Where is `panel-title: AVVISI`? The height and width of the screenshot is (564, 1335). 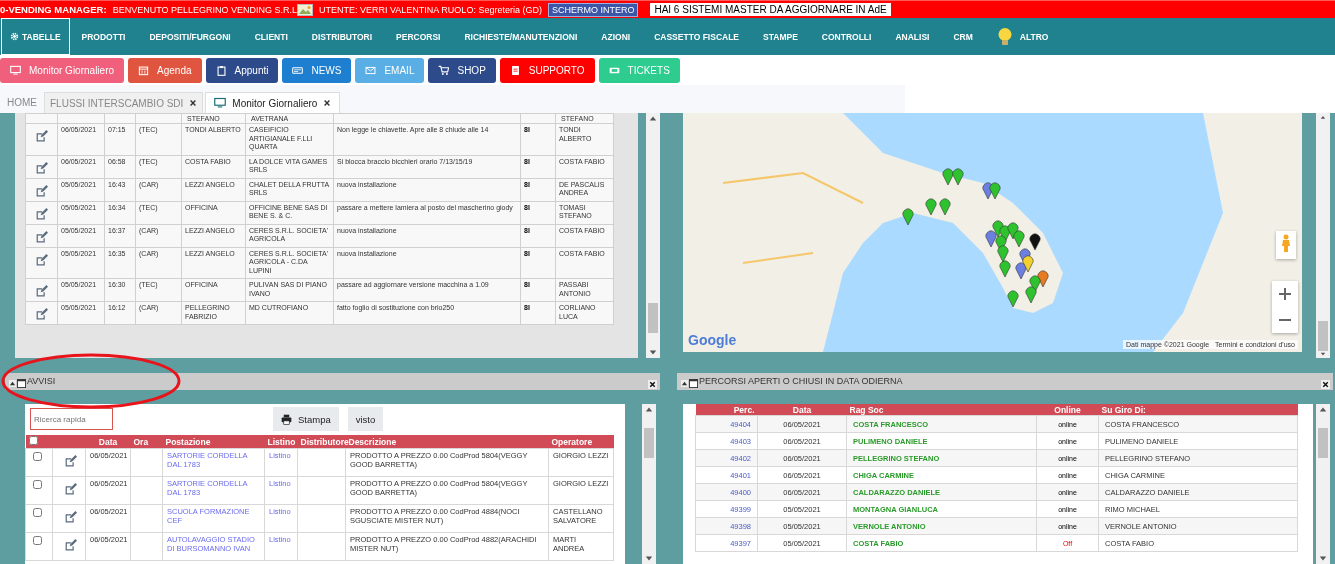
panel-title: AVVISI is located at coordinates (42, 381).